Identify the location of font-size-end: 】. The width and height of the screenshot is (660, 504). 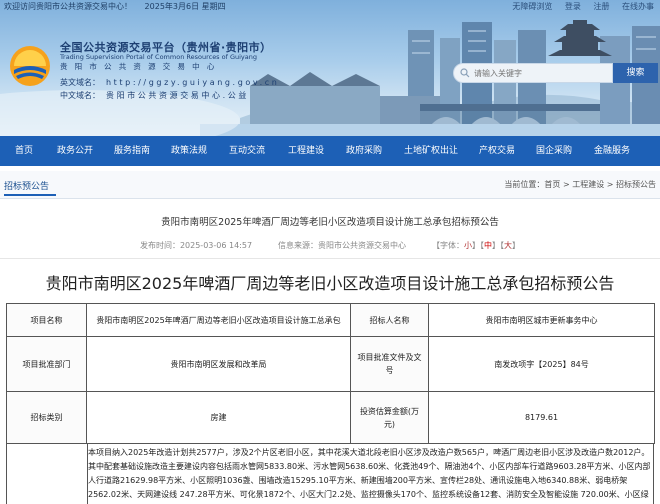
(516, 245).